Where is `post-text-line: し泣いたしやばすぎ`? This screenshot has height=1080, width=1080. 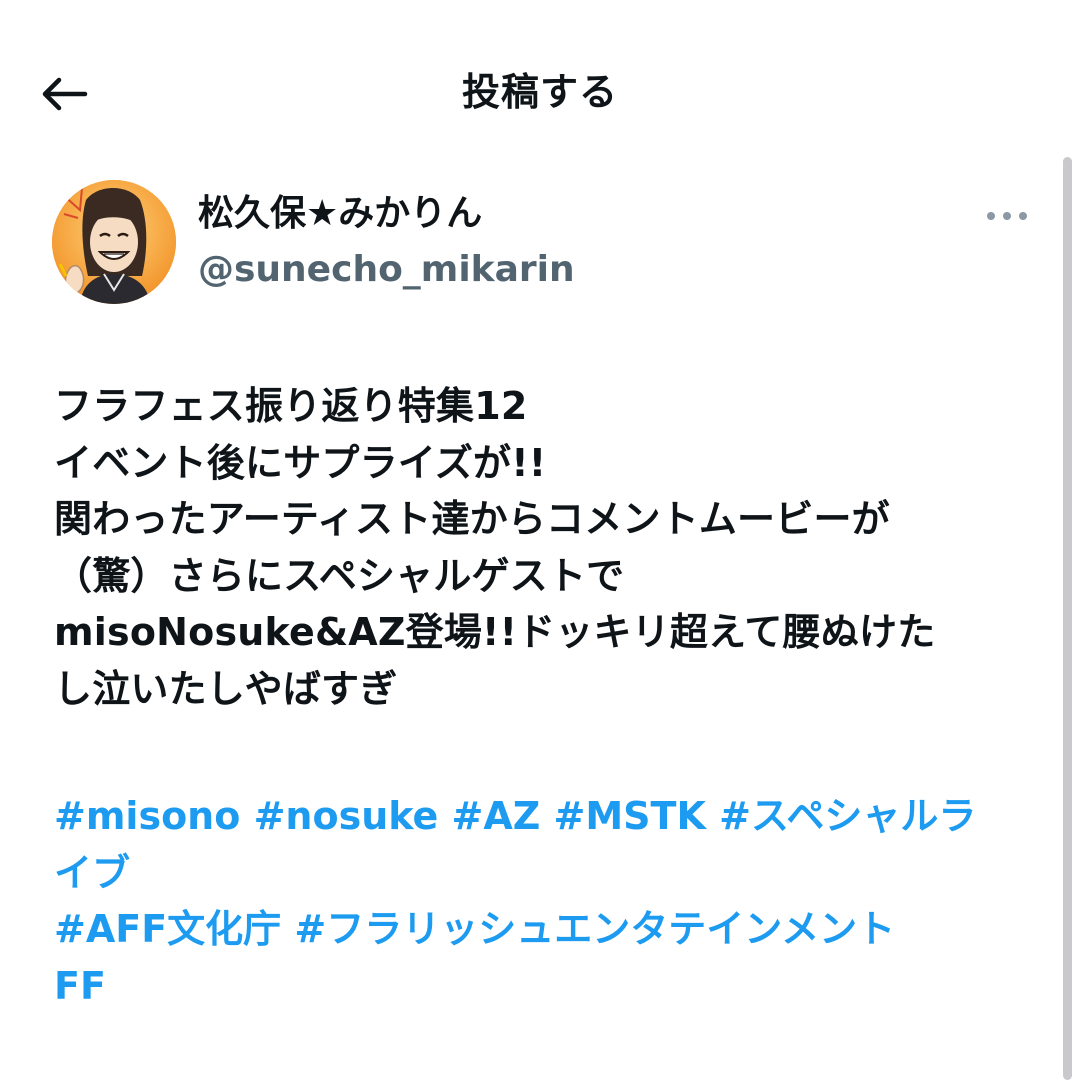
post-text-line: し泣いたしやばすぎ is located at coordinates (226, 688).